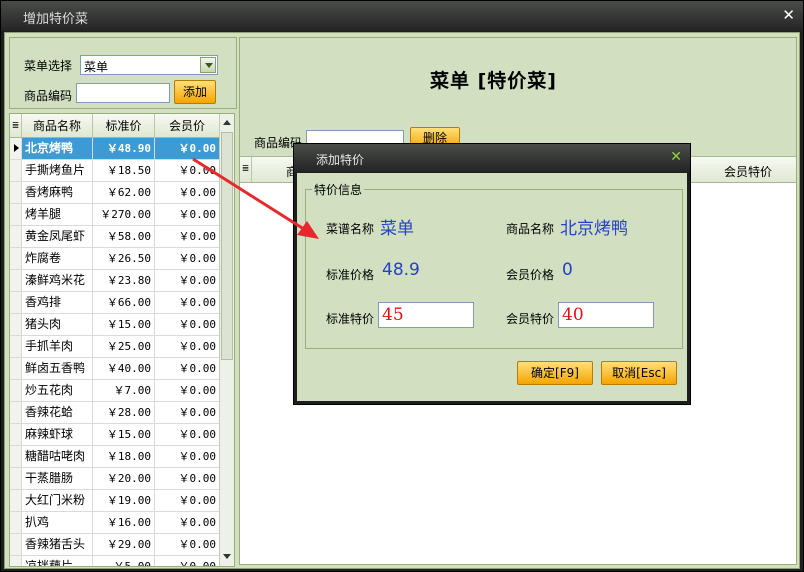 This screenshot has width=804, height=572. Describe the element at coordinates (195, 92) in the screenshot. I see `add-button: 添加` at that location.